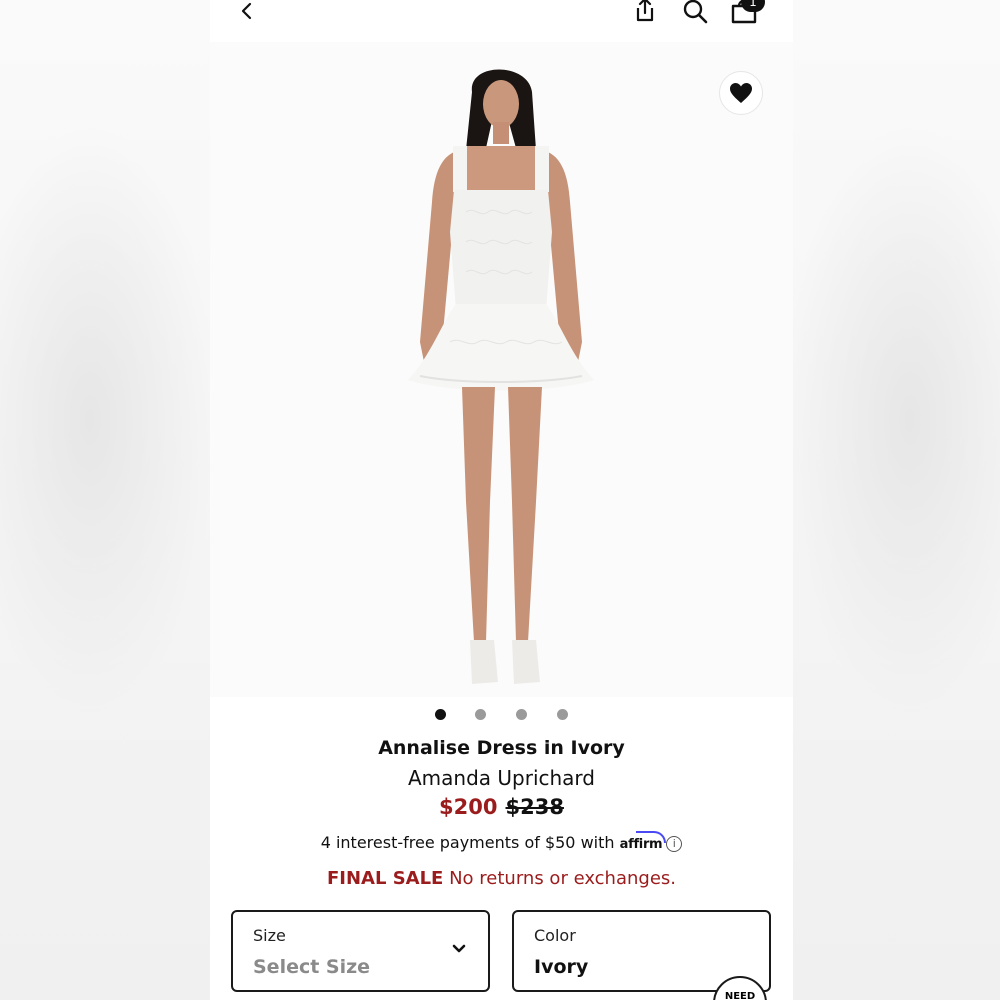  I want to click on affirm-logo: affirm, so click(643, 841).